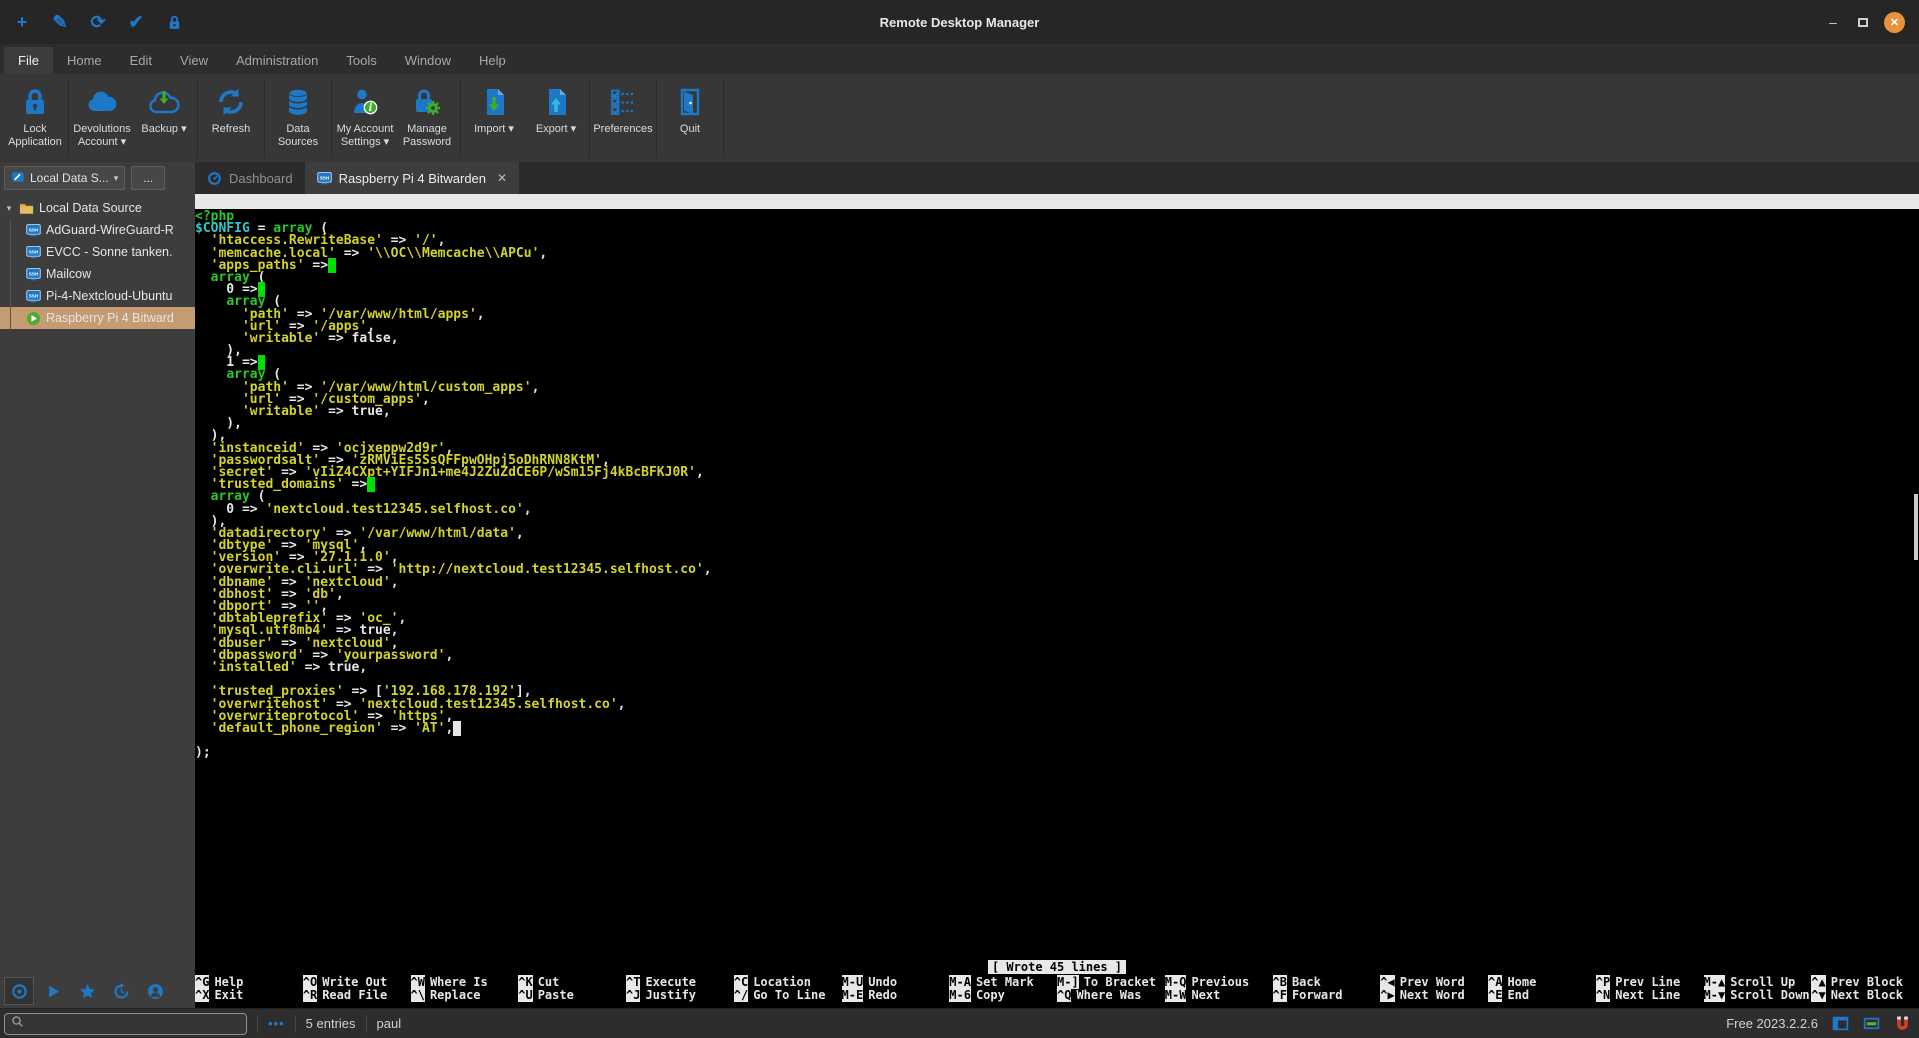  What do you see at coordinates (18, 178) in the screenshot?
I see `data-source-icon` at bounding box center [18, 178].